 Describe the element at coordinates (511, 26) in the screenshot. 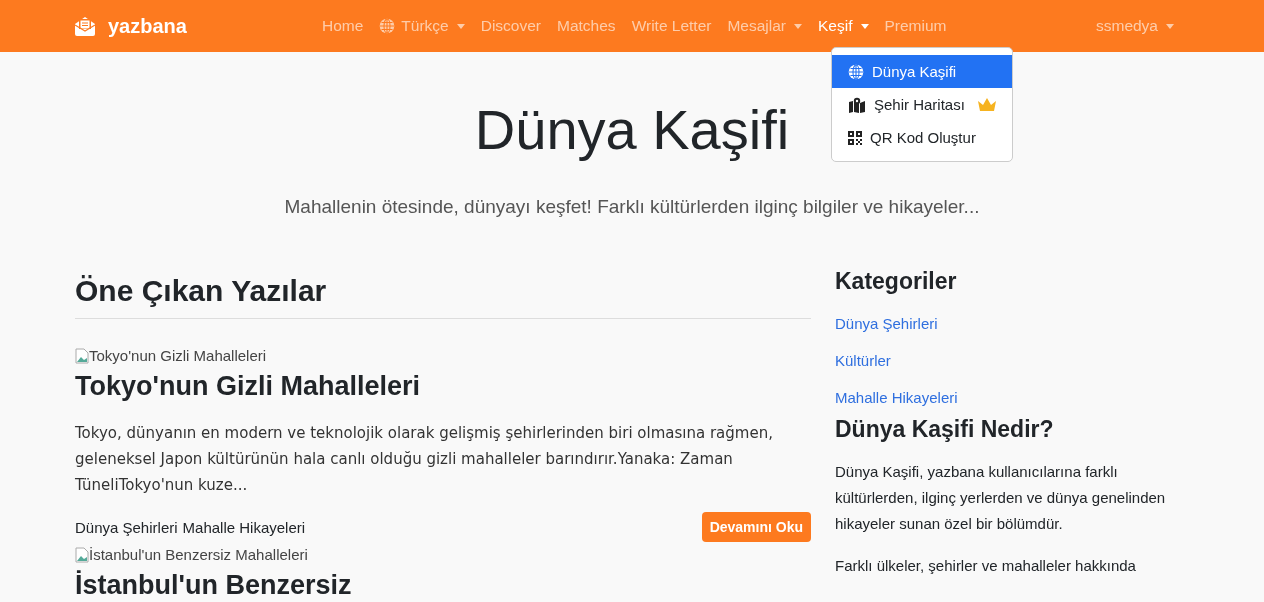

I see `nav-link: Discover` at that location.